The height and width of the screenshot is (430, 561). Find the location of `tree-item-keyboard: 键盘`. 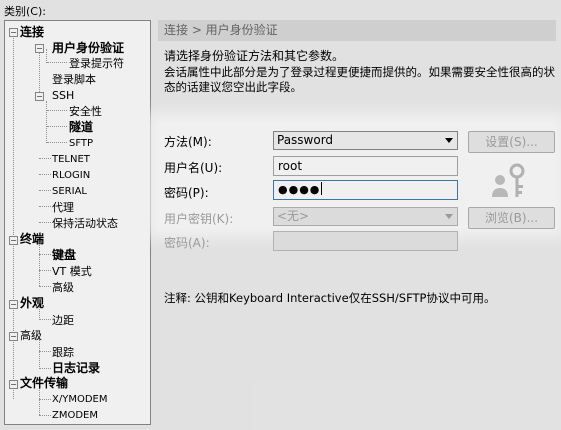

tree-item-keyboard: 键盘 is located at coordinates (64, 255).